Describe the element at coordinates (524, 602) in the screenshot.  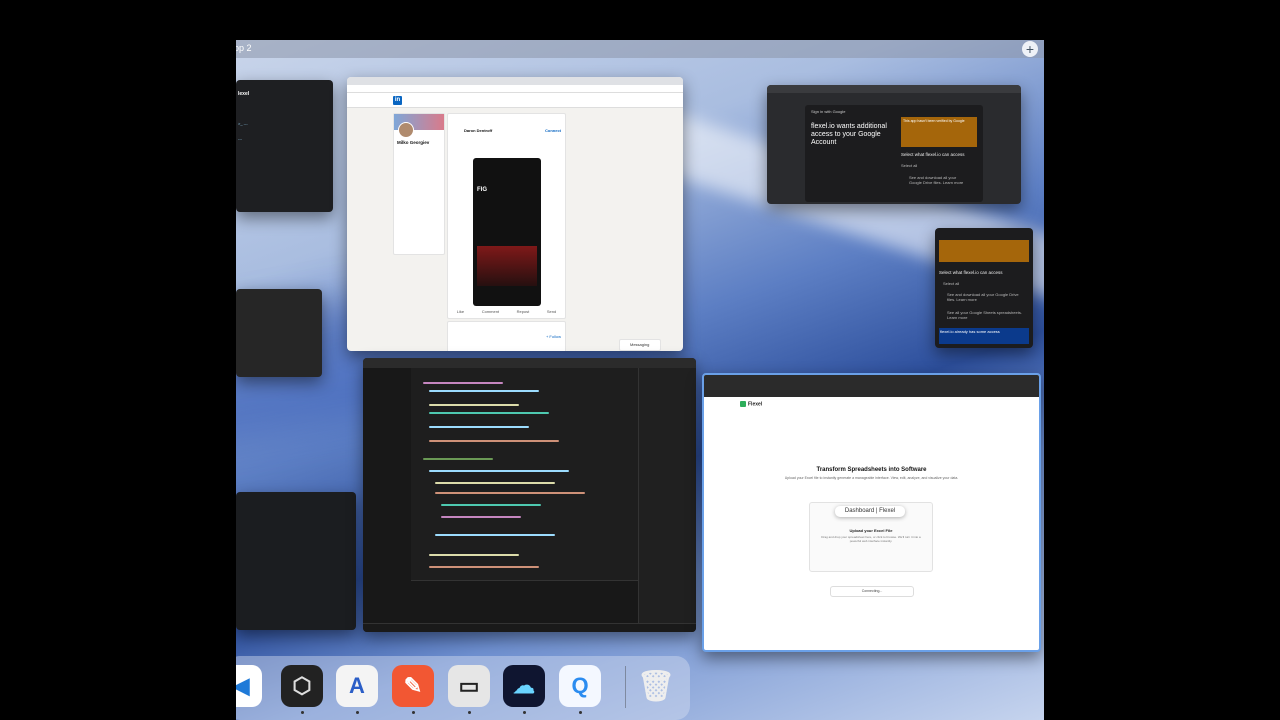
I see `terminal-panel` at that location.